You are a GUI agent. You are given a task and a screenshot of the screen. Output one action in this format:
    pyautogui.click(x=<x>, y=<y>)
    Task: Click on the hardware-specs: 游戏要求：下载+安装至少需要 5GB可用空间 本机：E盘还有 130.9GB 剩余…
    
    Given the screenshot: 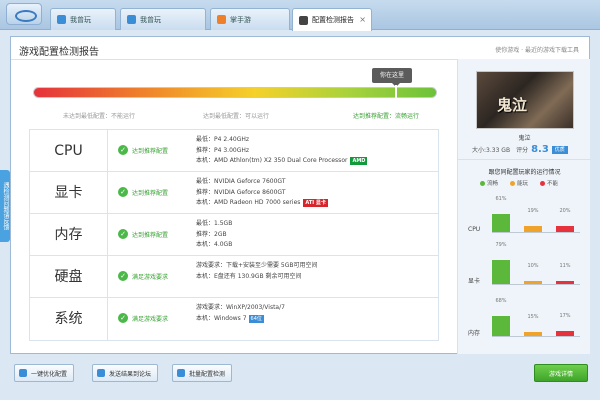 What is the action you would take?
    pyautogui.click(x=257, y=271)
    